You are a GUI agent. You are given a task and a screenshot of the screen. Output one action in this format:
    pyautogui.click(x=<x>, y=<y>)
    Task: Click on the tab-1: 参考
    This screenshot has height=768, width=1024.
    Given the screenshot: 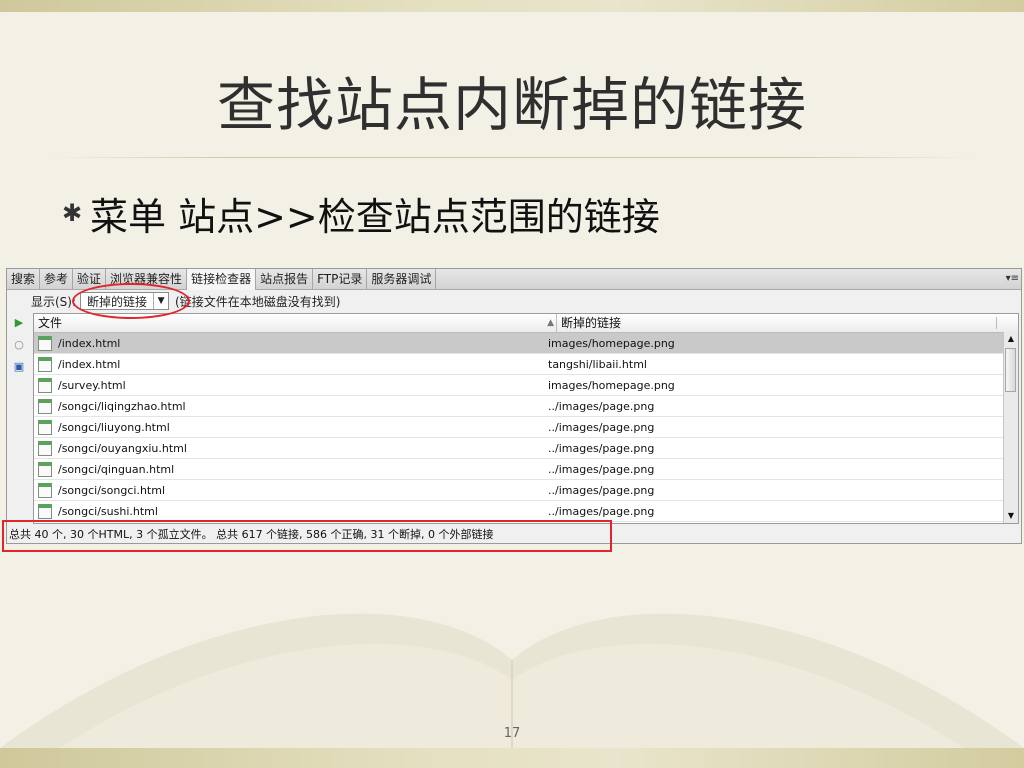 What is the action you would take?
    pyautogui.click(x=57, y=279)
    